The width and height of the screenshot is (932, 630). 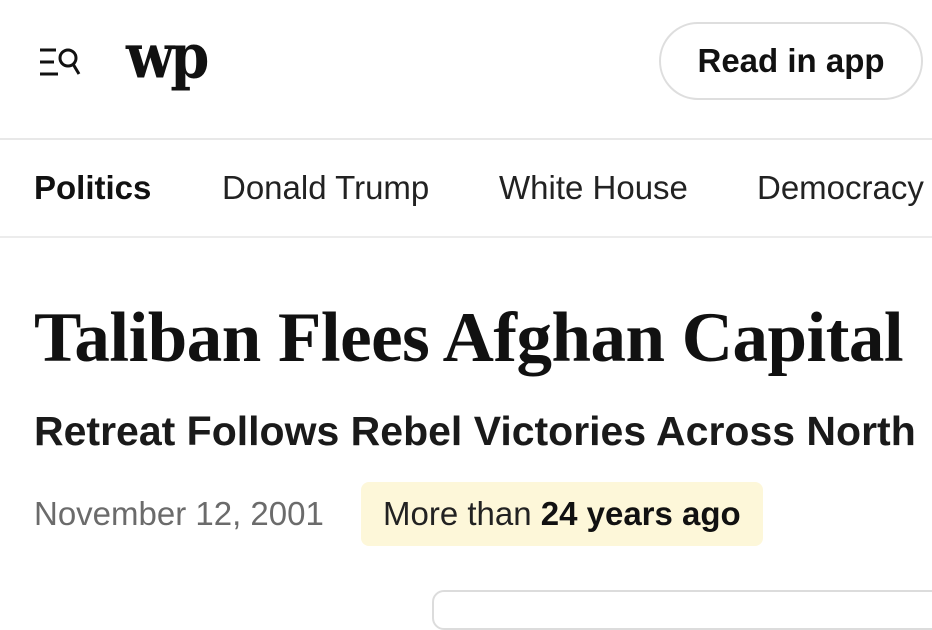 What do you see at coordinates (325, 188) in the screenshot?
I see `nav-item-donald-trump: Donald Trump` at bounding box center [325, 188].